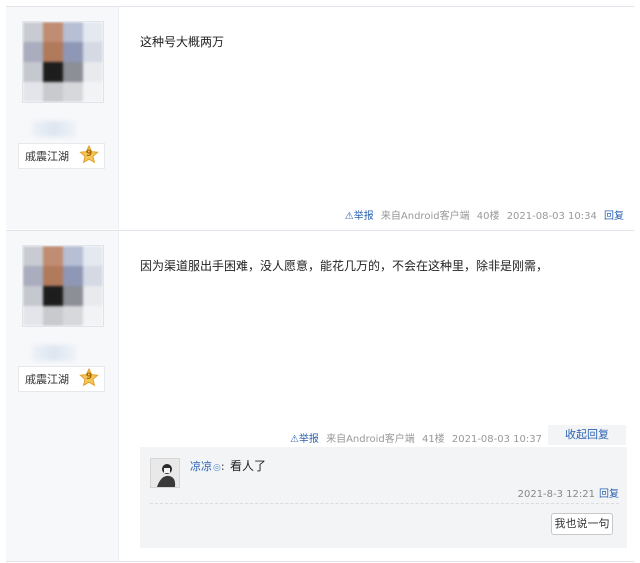 This screenshot has width=640, height=563. Describe the element at coordinates (416, 437) in the screenshot. I see `post-meta: ⚠举报 来自Android客户端 41楼 2021-08-03 10:37` at that location.